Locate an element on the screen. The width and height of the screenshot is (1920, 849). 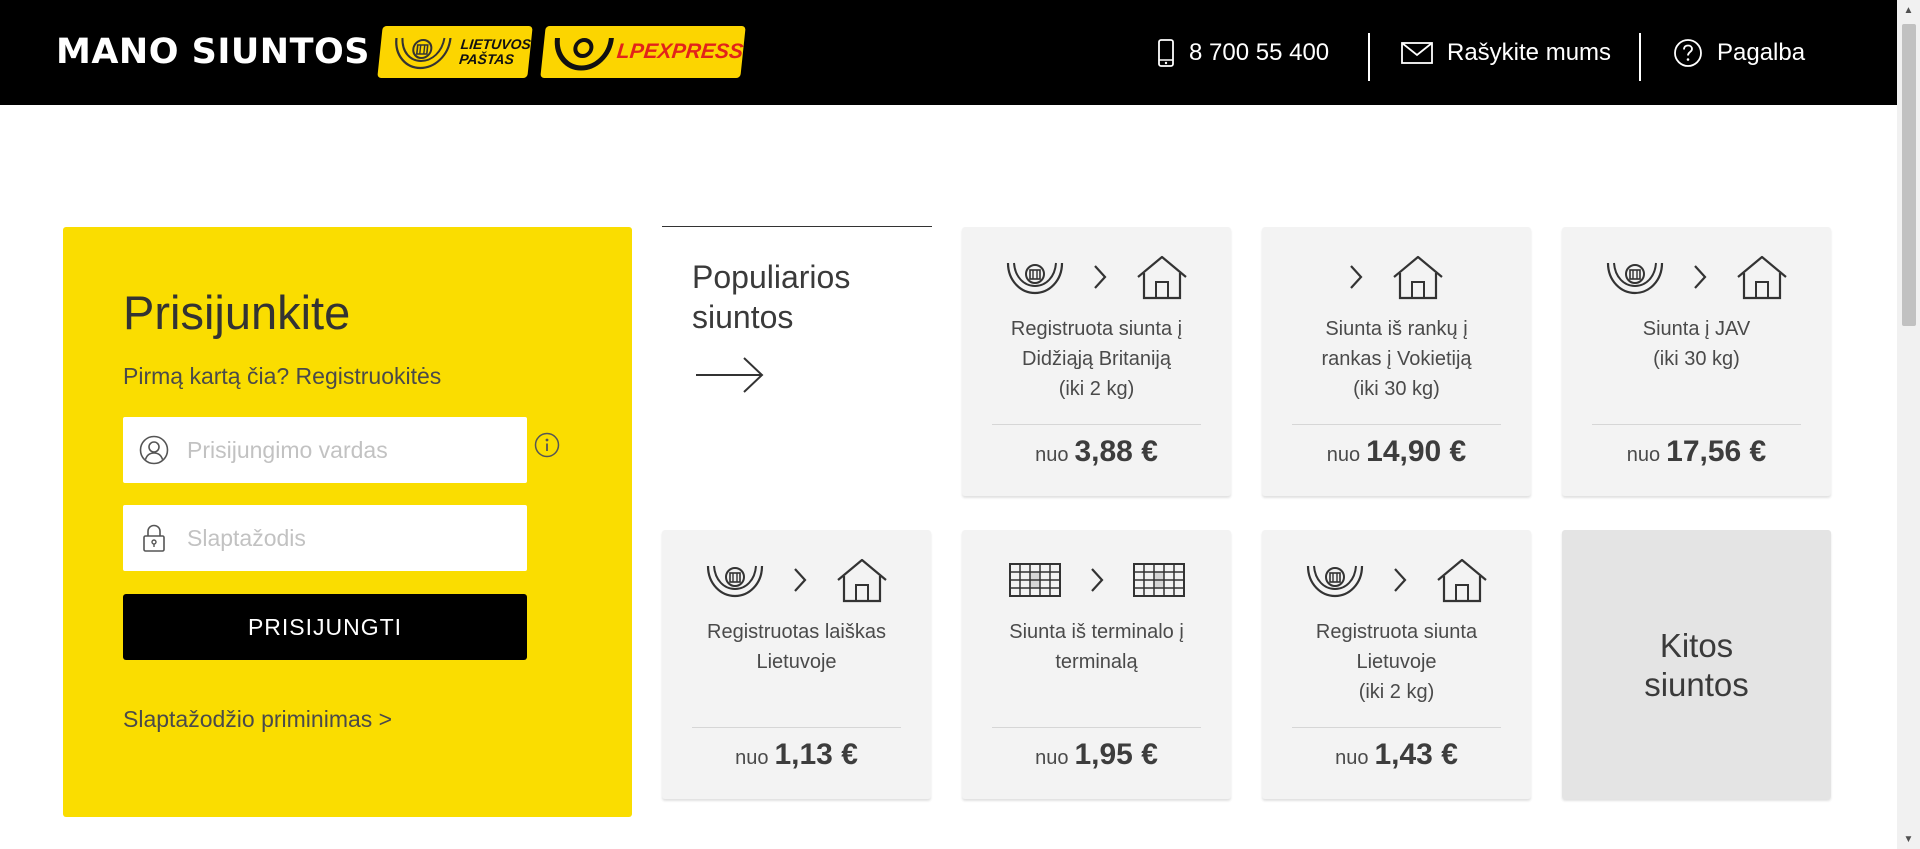
header-help-link: Pagalba is located at coordinates (1739, 52).